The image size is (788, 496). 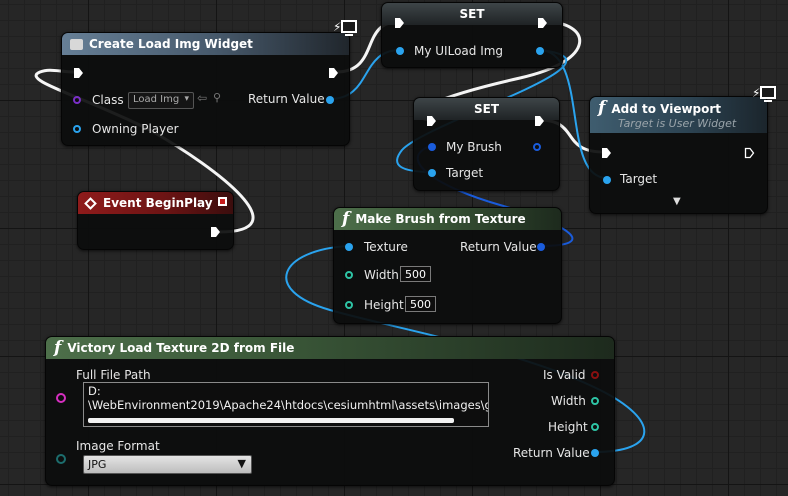 What do you see at coordinates (77, 100) in the screenshot?
I see `class-pin` at bounding box center [77, 100].